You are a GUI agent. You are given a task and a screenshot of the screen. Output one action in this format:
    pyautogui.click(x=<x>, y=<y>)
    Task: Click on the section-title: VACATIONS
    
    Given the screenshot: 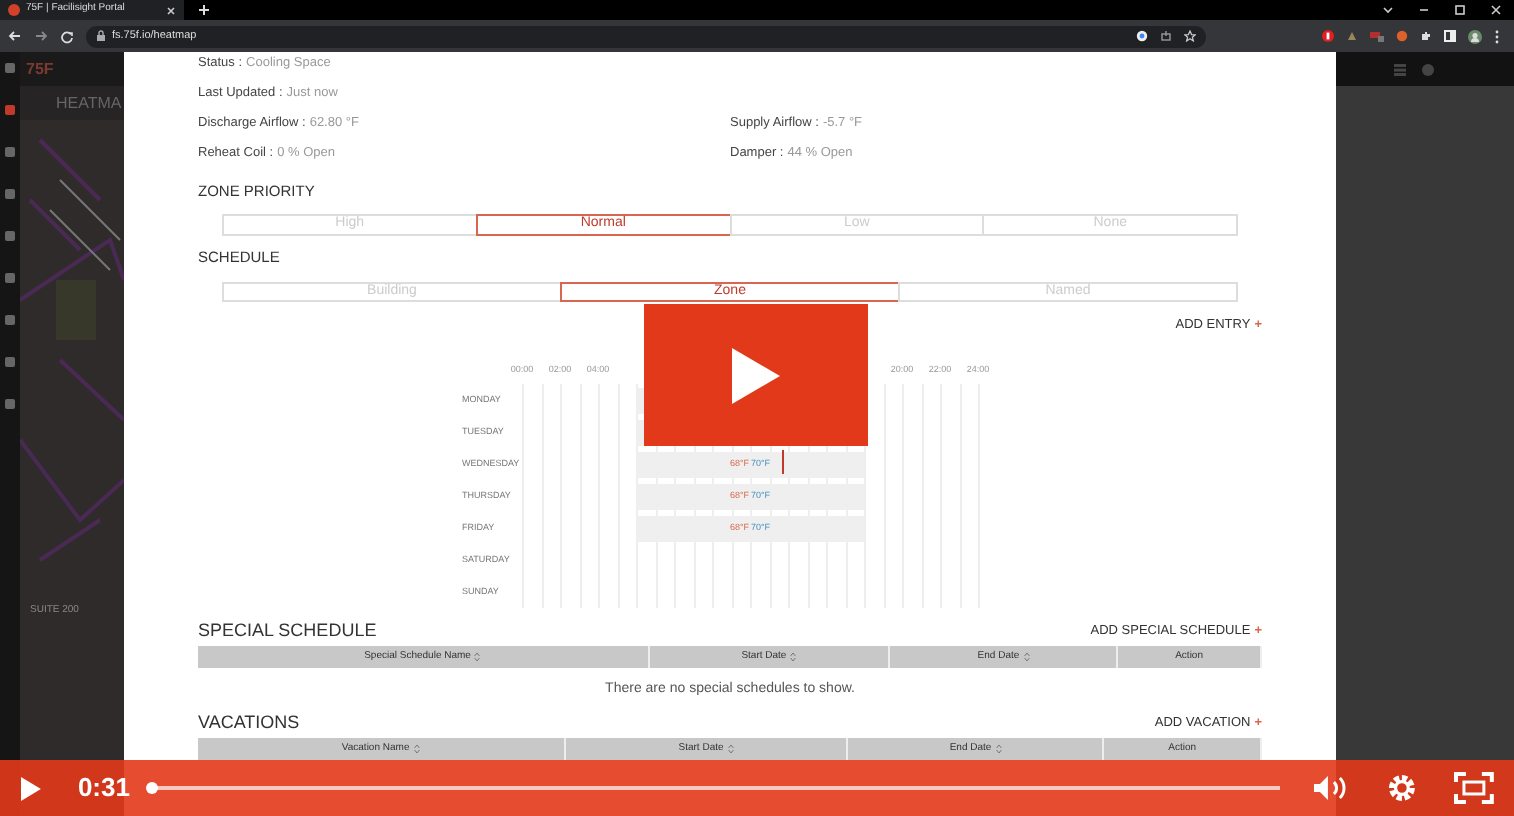 What is the action you would take?
    pyautogui.click(x=249, y=722)
    